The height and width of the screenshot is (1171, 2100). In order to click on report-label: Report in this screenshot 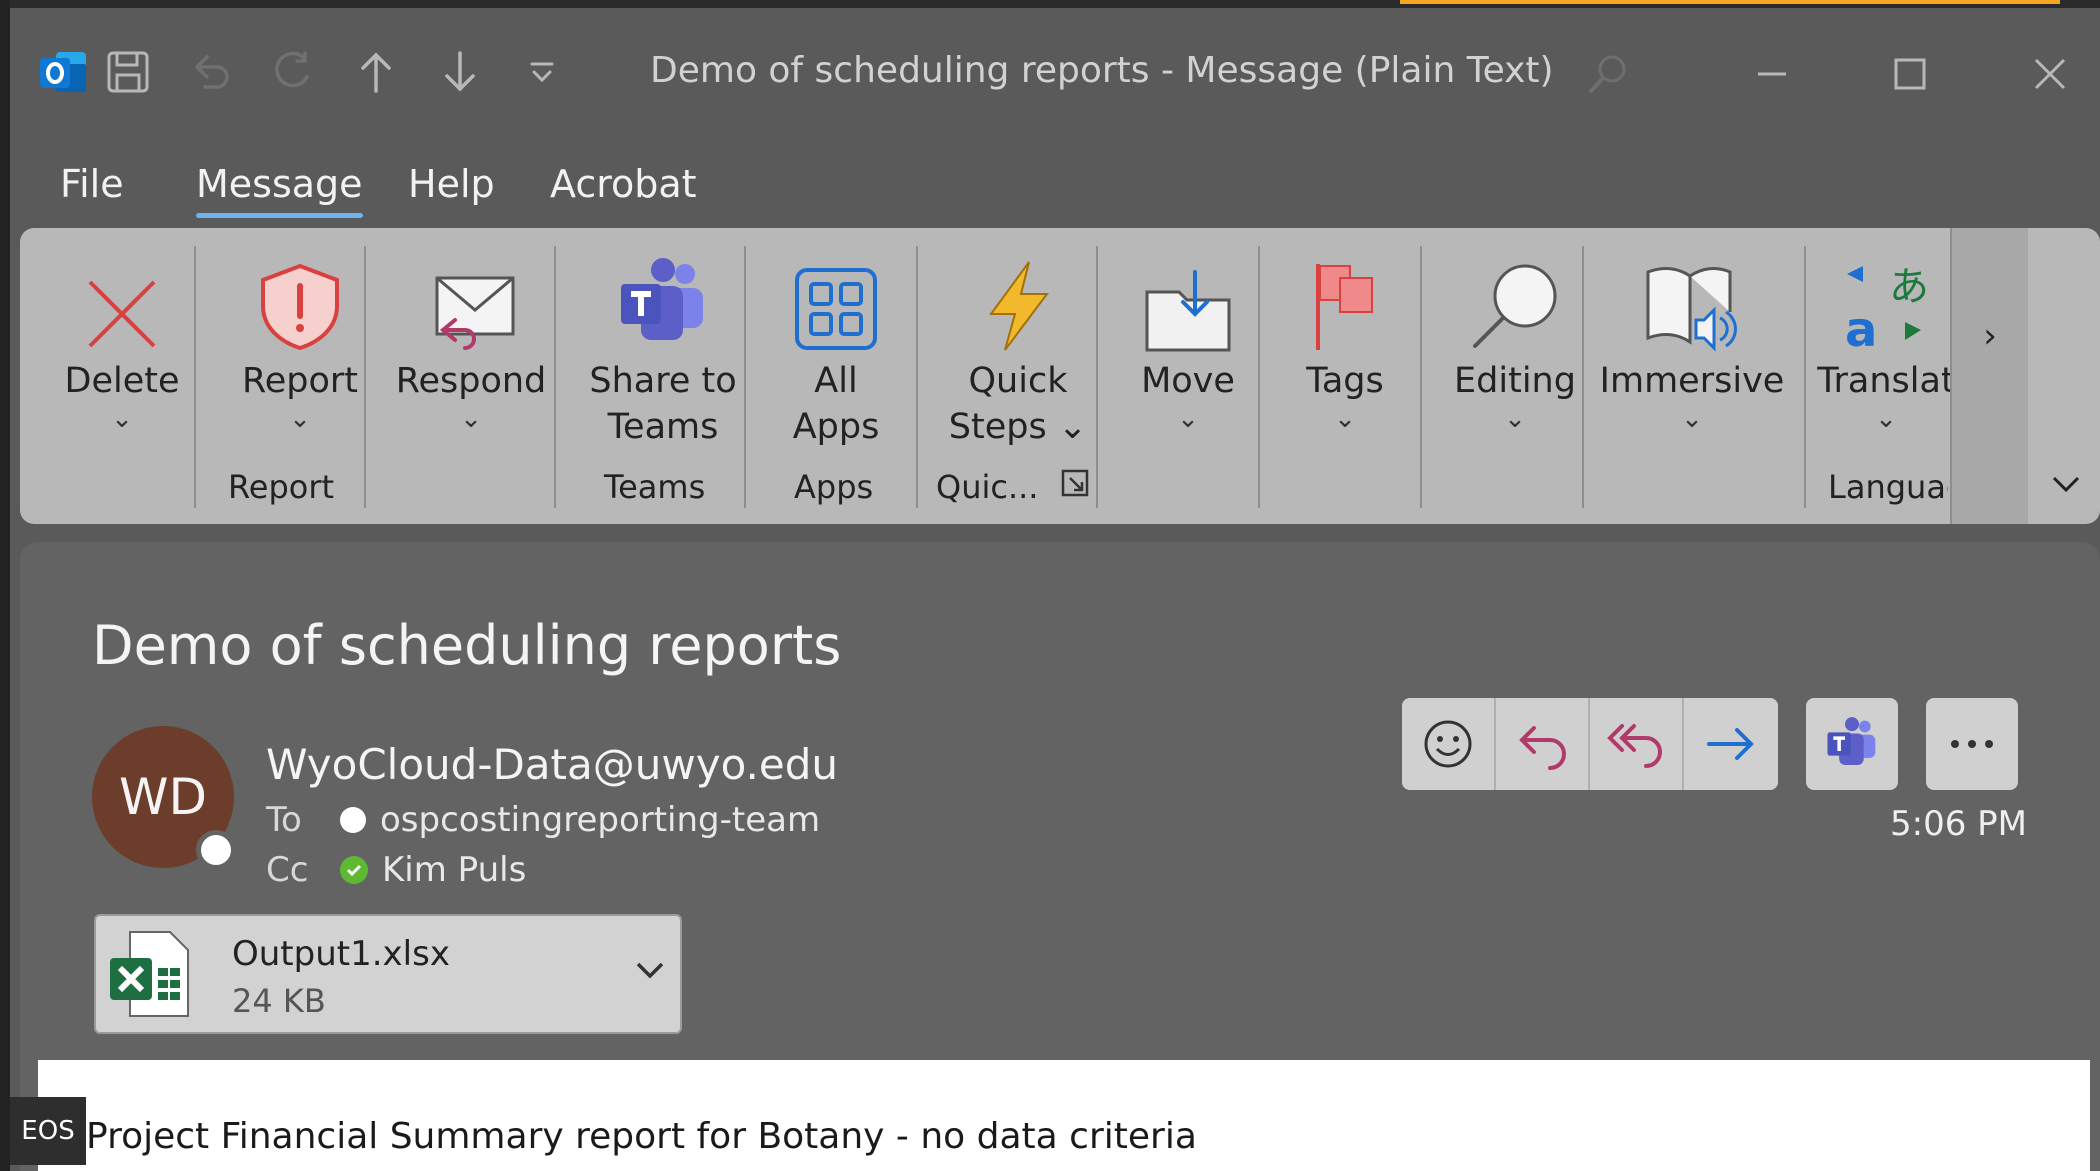, I will do `click(300, 381)`.